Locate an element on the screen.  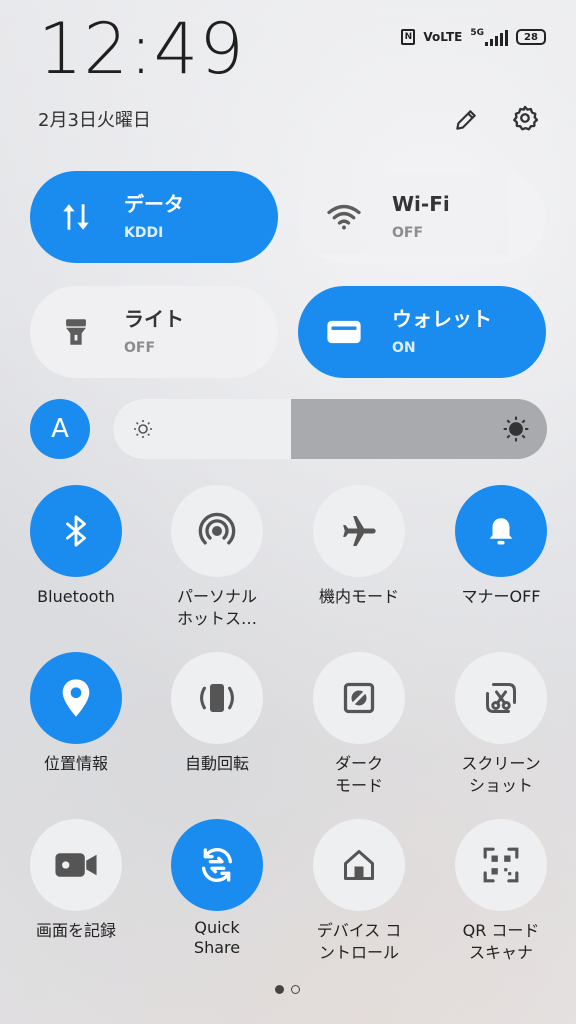
toggle-qr-scanner is located at coordinates (501, 865).